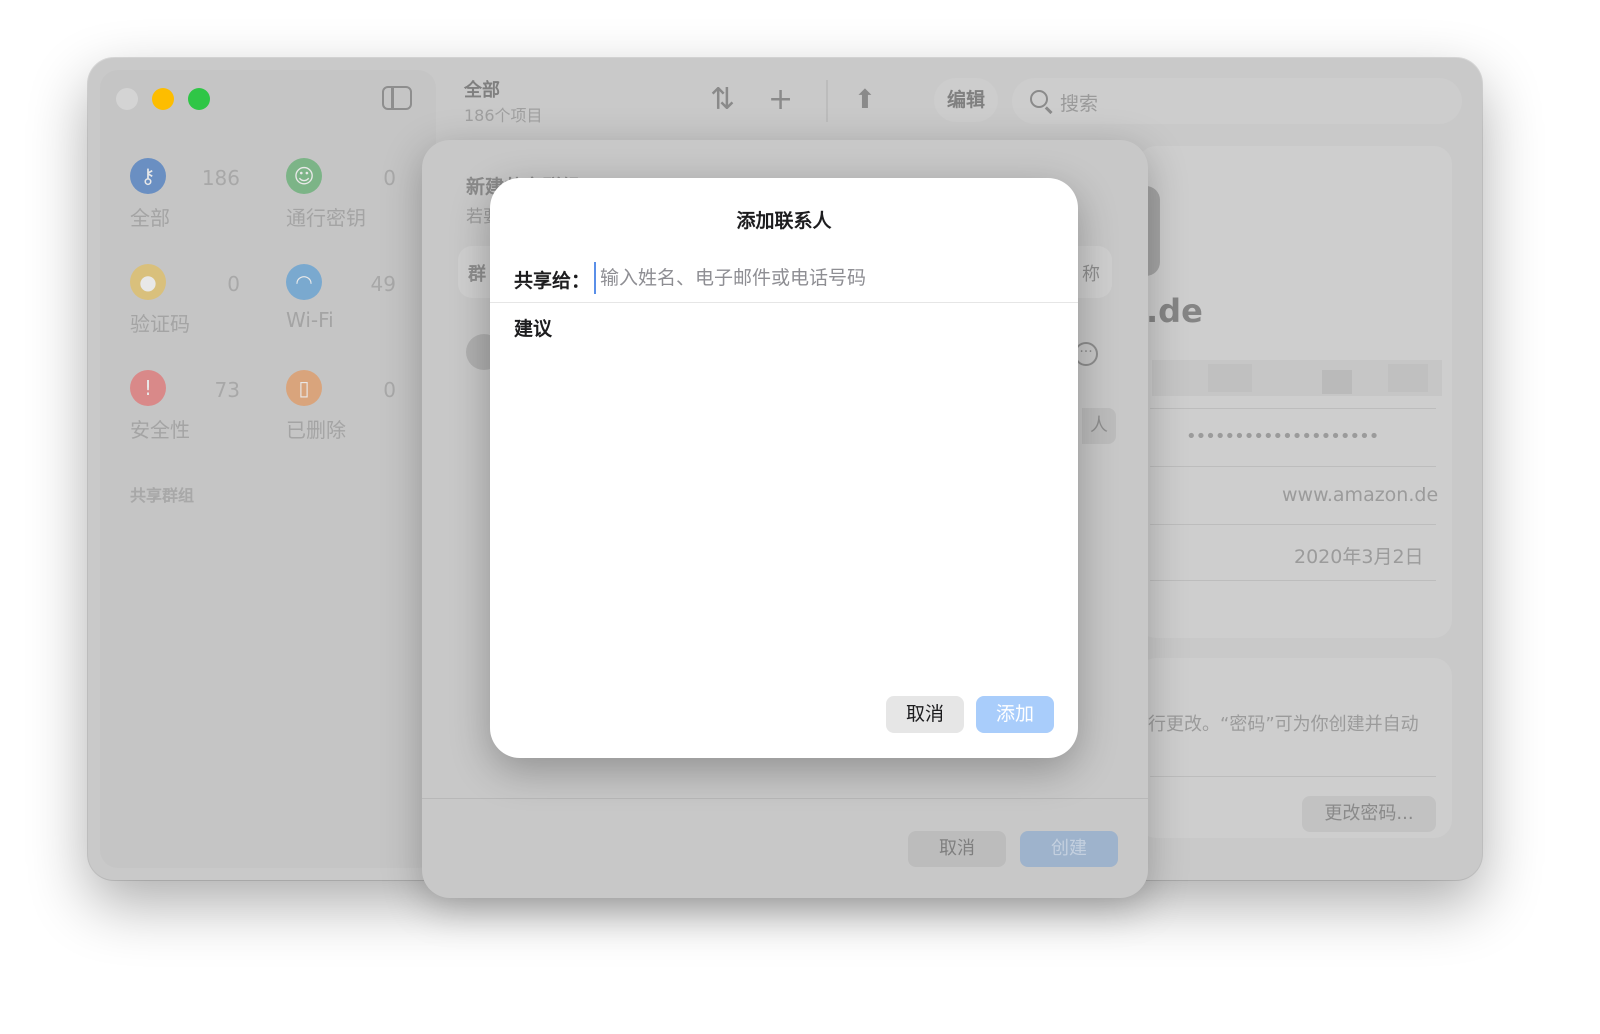 This screenshot has height=1034, width=1600. Describe the element at coordinates (148, 282) in the screenshot. I see `lock-icon: ●` at that location.